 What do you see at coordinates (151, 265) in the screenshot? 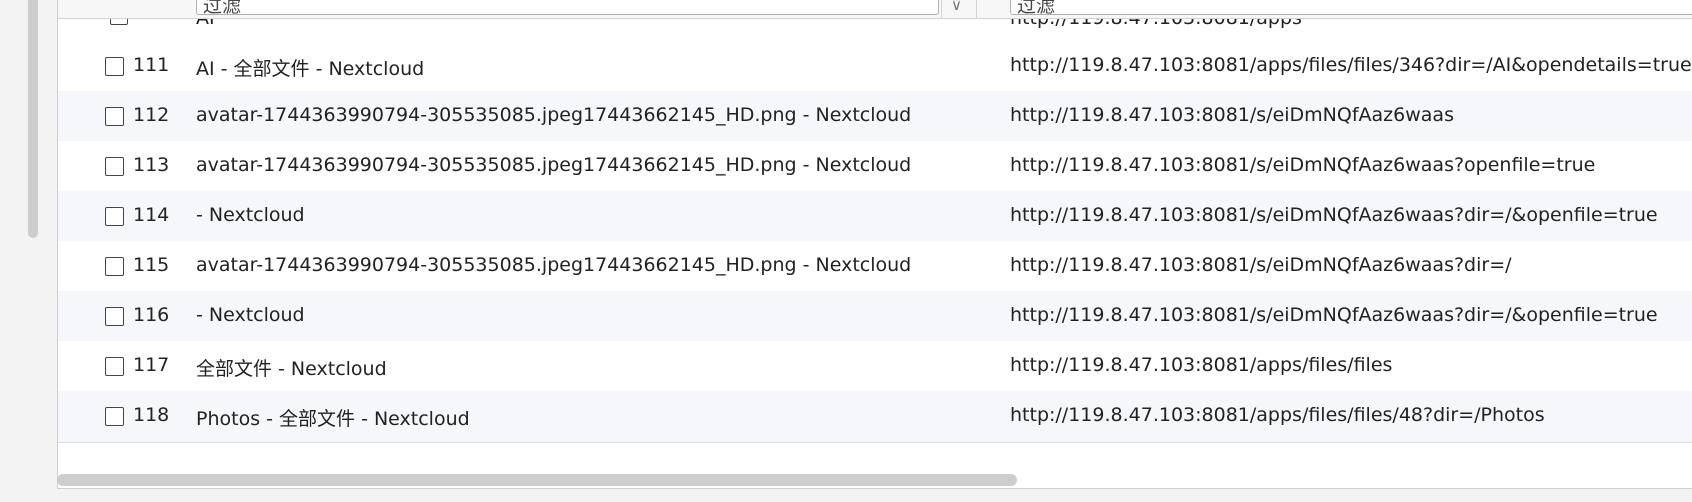
I see `row-number: 115` at bounding box center [151, 265].